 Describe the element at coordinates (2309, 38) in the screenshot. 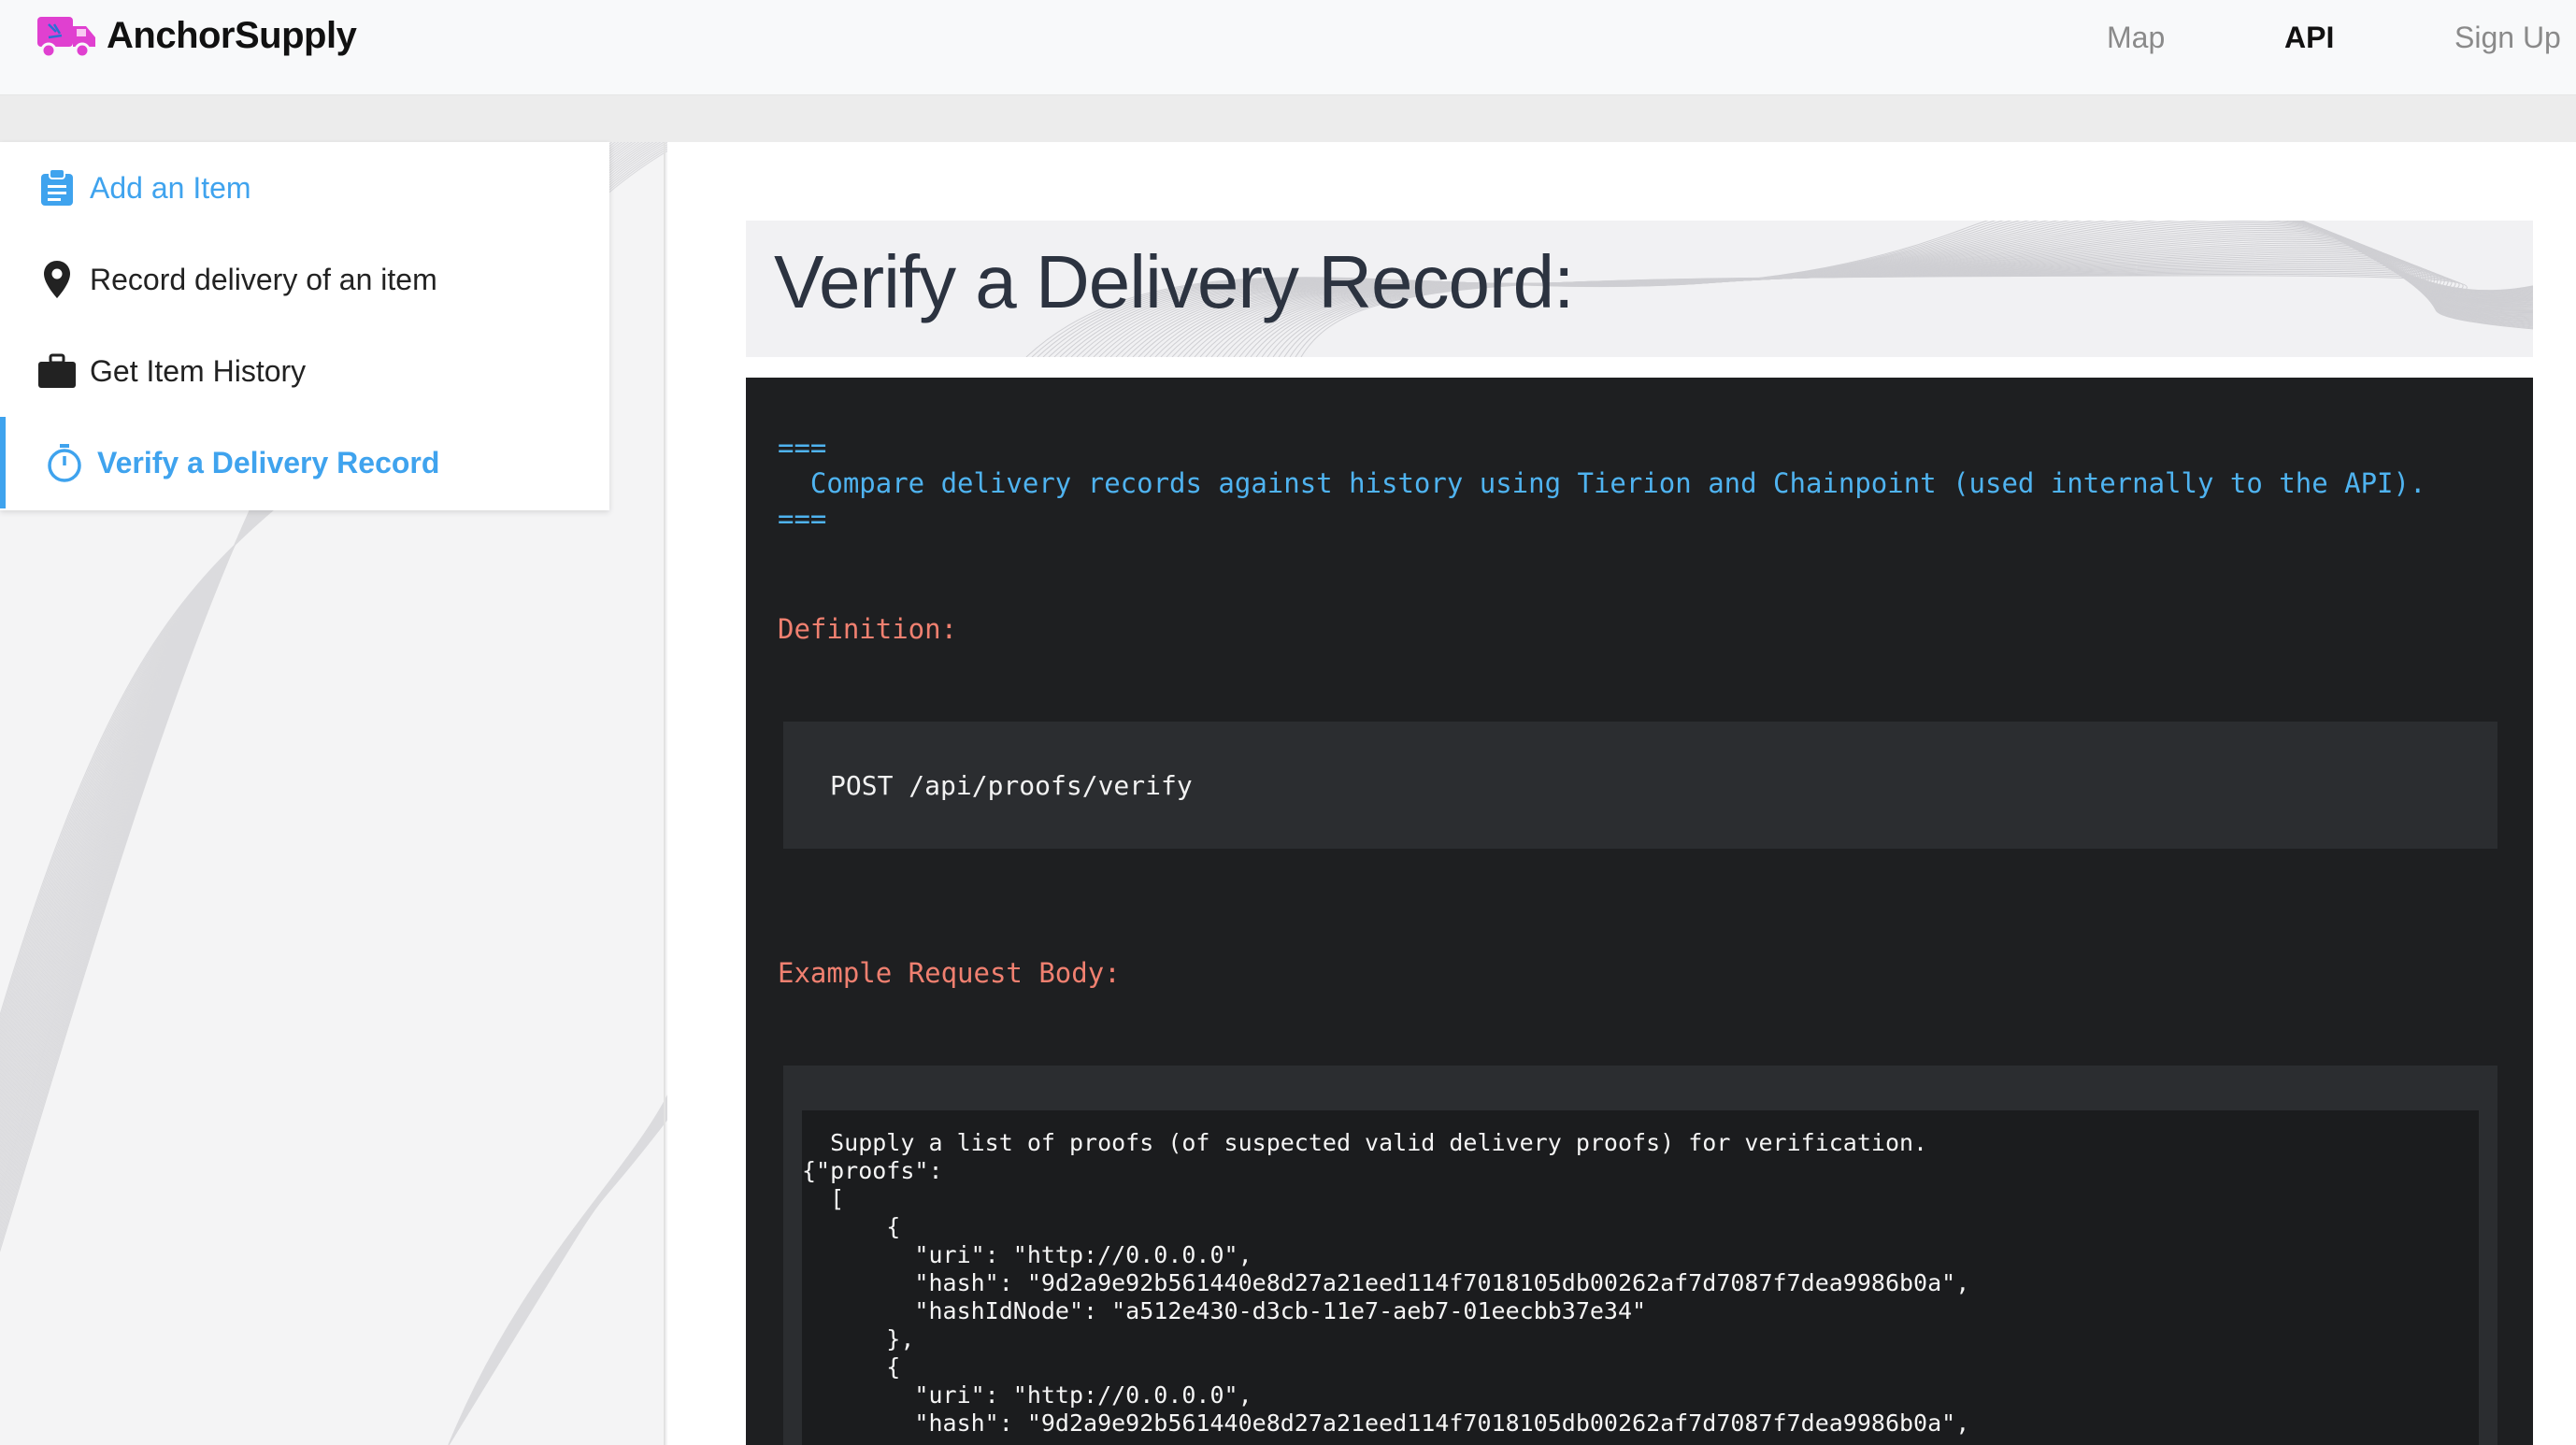

I see `nav-api-link: API` at that location.